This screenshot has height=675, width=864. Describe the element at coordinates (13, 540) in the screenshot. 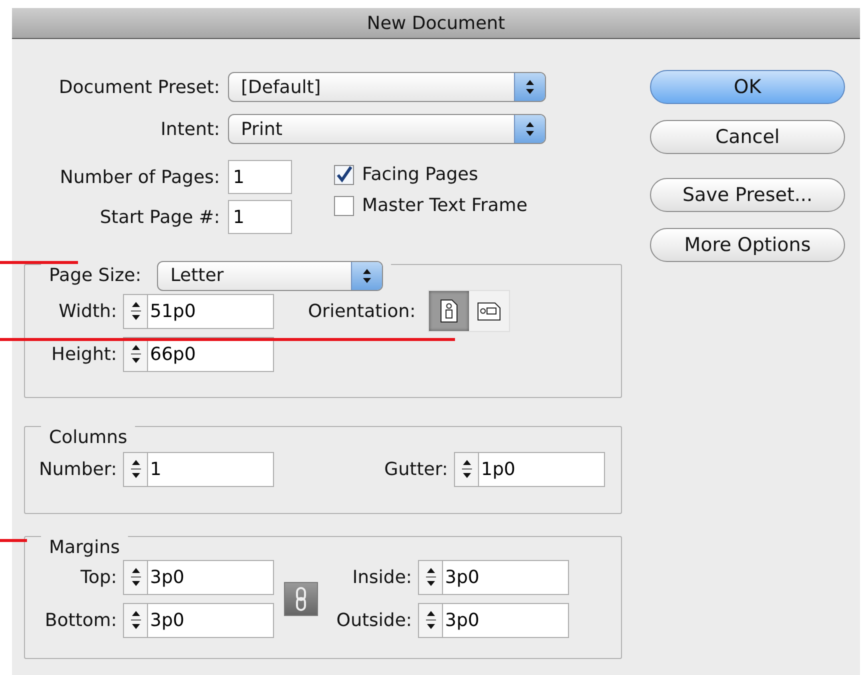

I see `annotation-line` at that location.